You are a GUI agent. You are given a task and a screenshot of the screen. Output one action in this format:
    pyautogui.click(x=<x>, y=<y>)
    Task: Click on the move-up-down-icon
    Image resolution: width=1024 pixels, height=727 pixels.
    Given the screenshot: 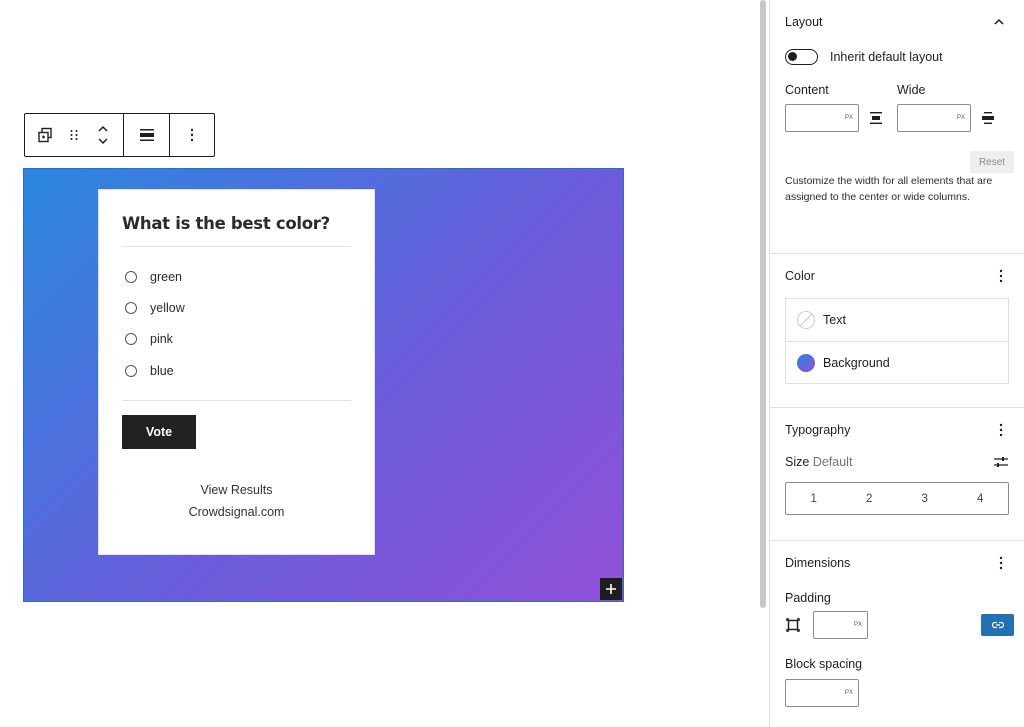 What is the action you would take?
    pyautogui.click(x=103, y=135)
    